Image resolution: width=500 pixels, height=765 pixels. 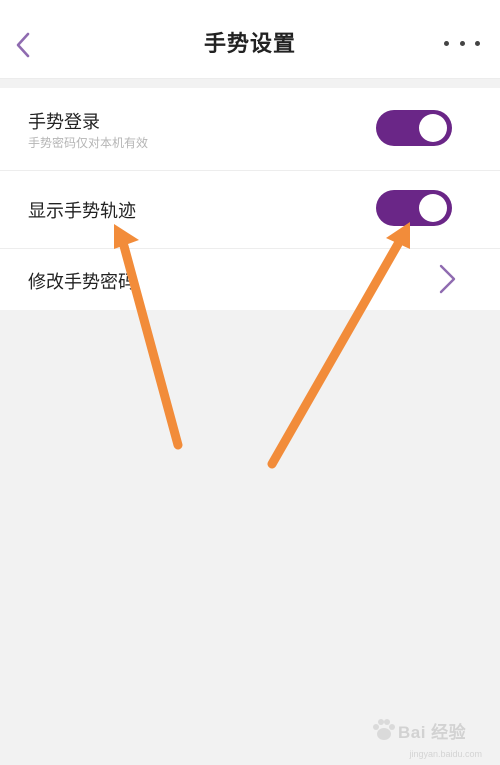 What do you see at coordinates (384, 729) in the screenshot?
I see `baidu-paw-icon` at bounding box center [384, 729].